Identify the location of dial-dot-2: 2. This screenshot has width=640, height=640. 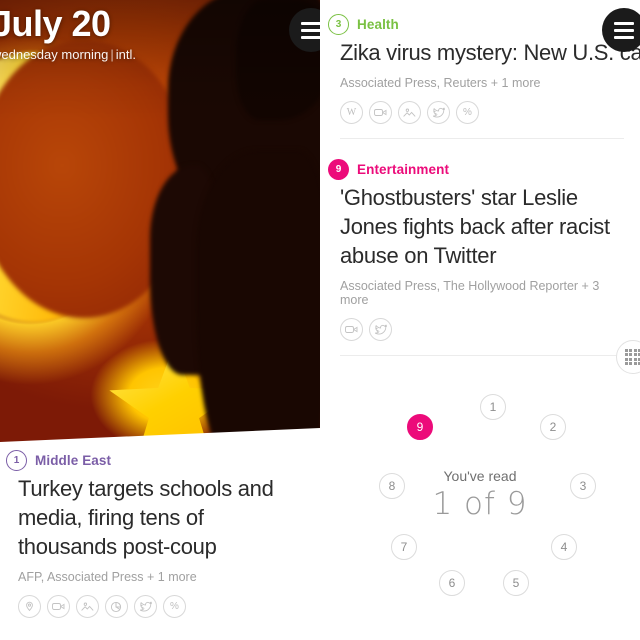
(553, 427).